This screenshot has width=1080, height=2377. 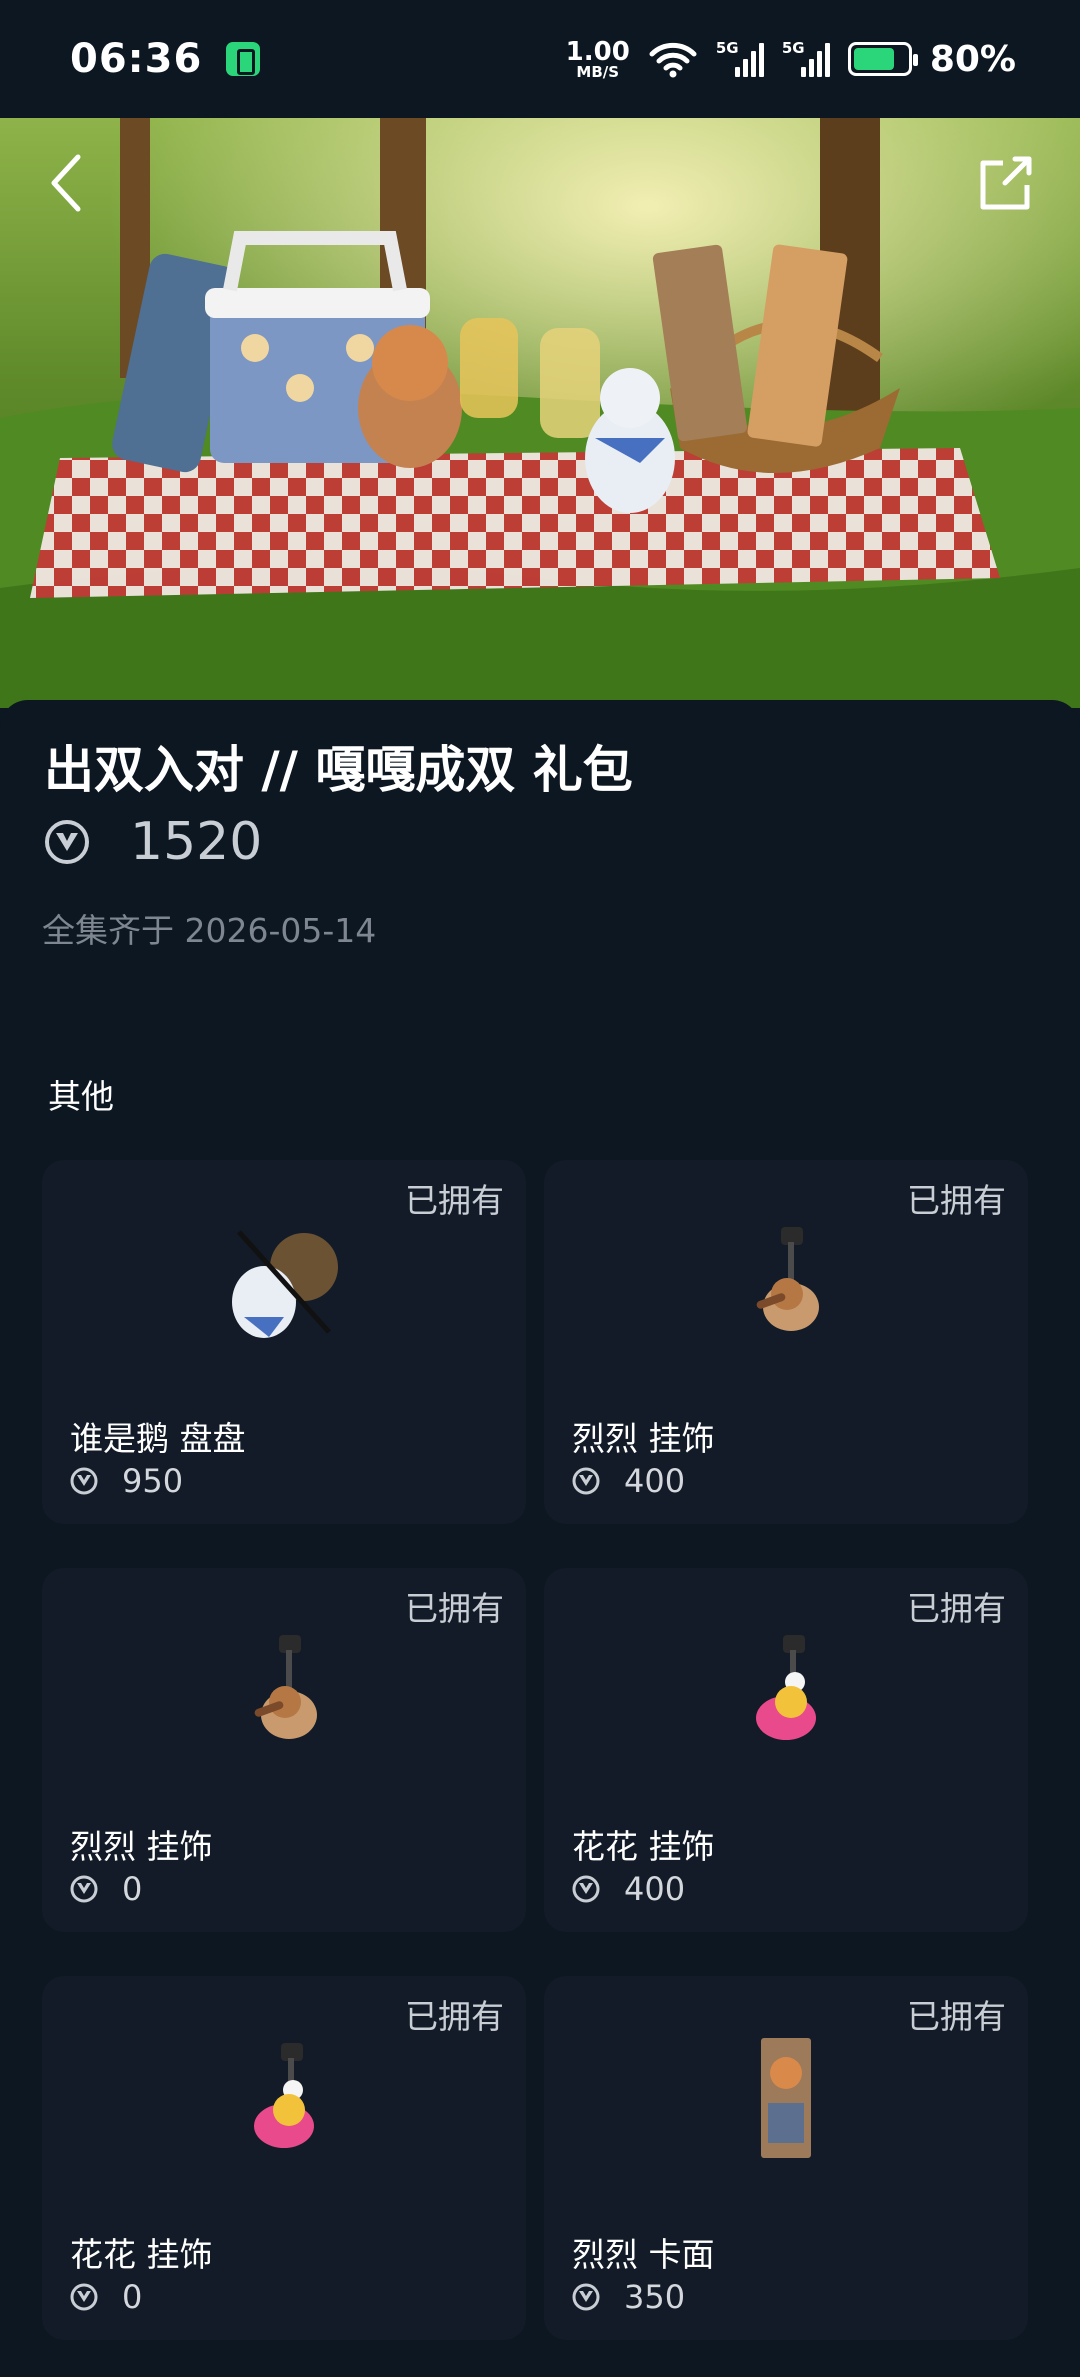 I want to click on share-icon, so click(x=1006, y=183).